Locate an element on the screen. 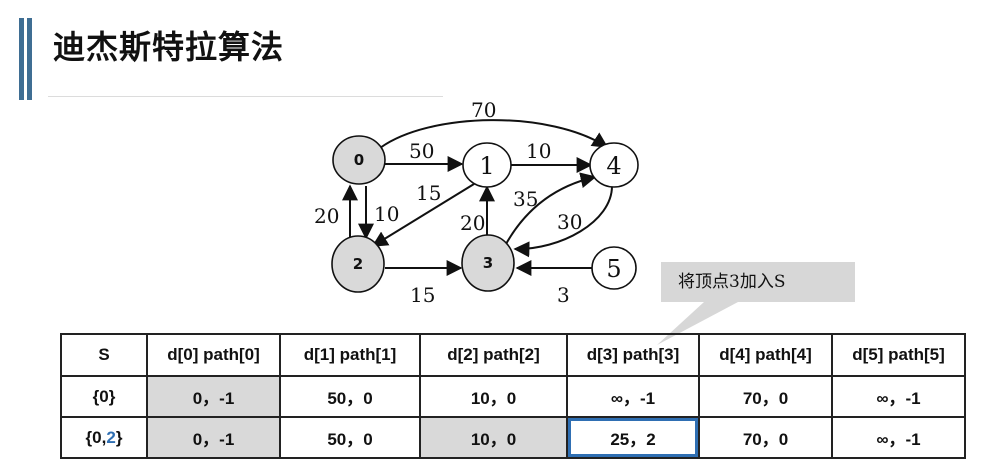  node-label-2: 2 is located at coordinates (358, 264).